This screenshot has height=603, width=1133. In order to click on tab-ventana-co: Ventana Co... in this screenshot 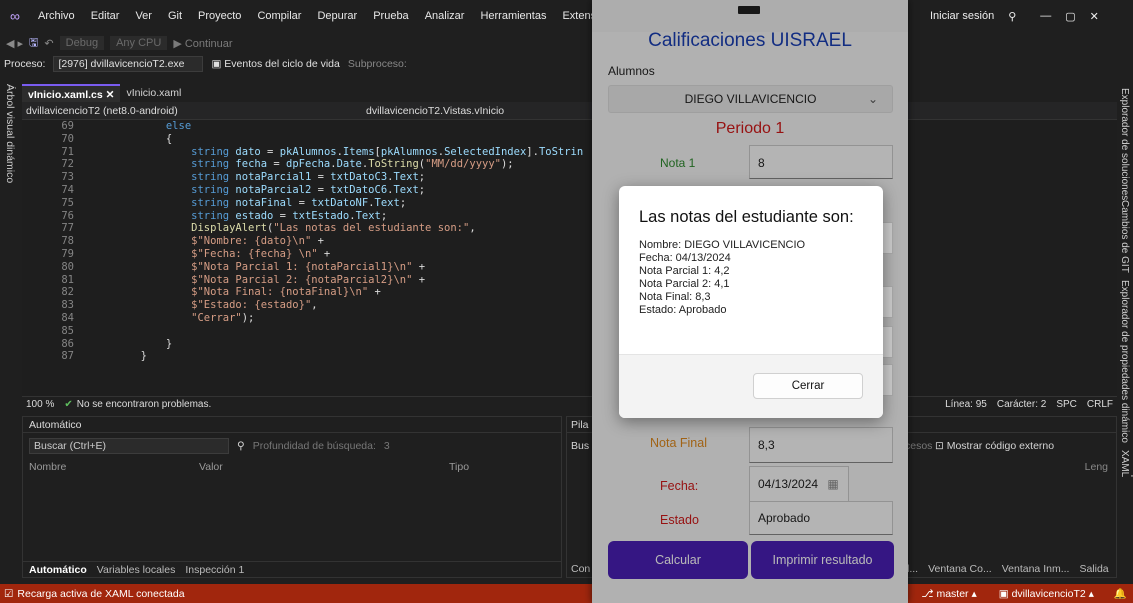, I will do `click(960, 569)`.